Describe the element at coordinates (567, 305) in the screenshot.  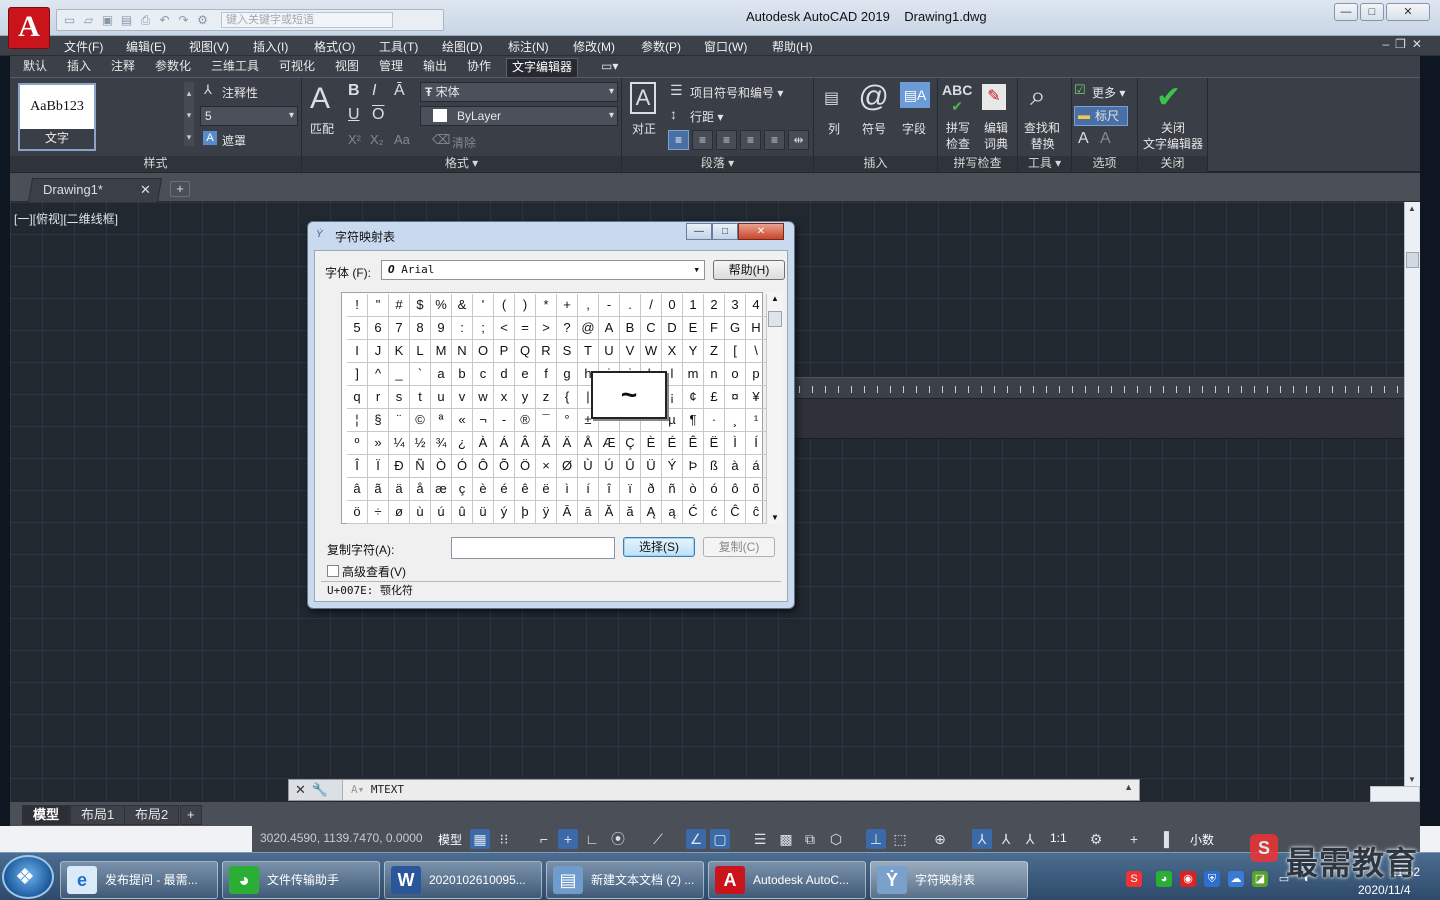
I see `character-cell: +` at that location.